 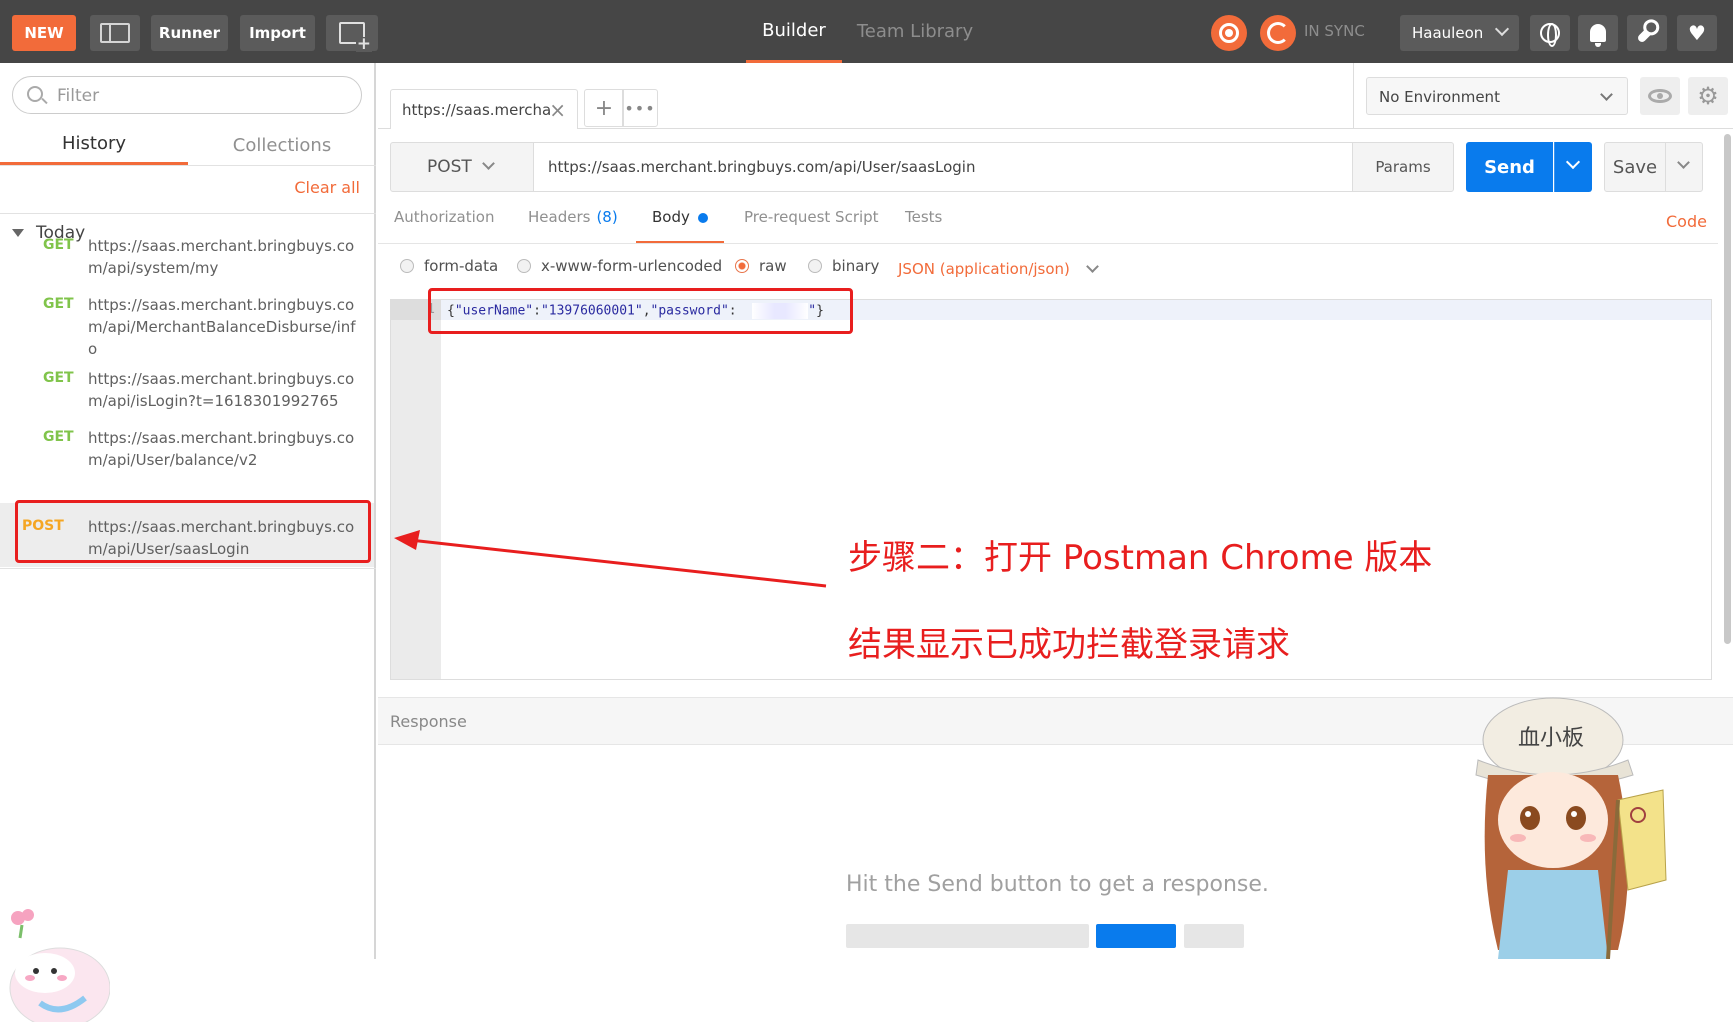 What do you see at coordinates (619, 266) in the screenshot?
I see `radio-urlencoded: x-www-form-urlencoded` at bounding box center [619, 266].